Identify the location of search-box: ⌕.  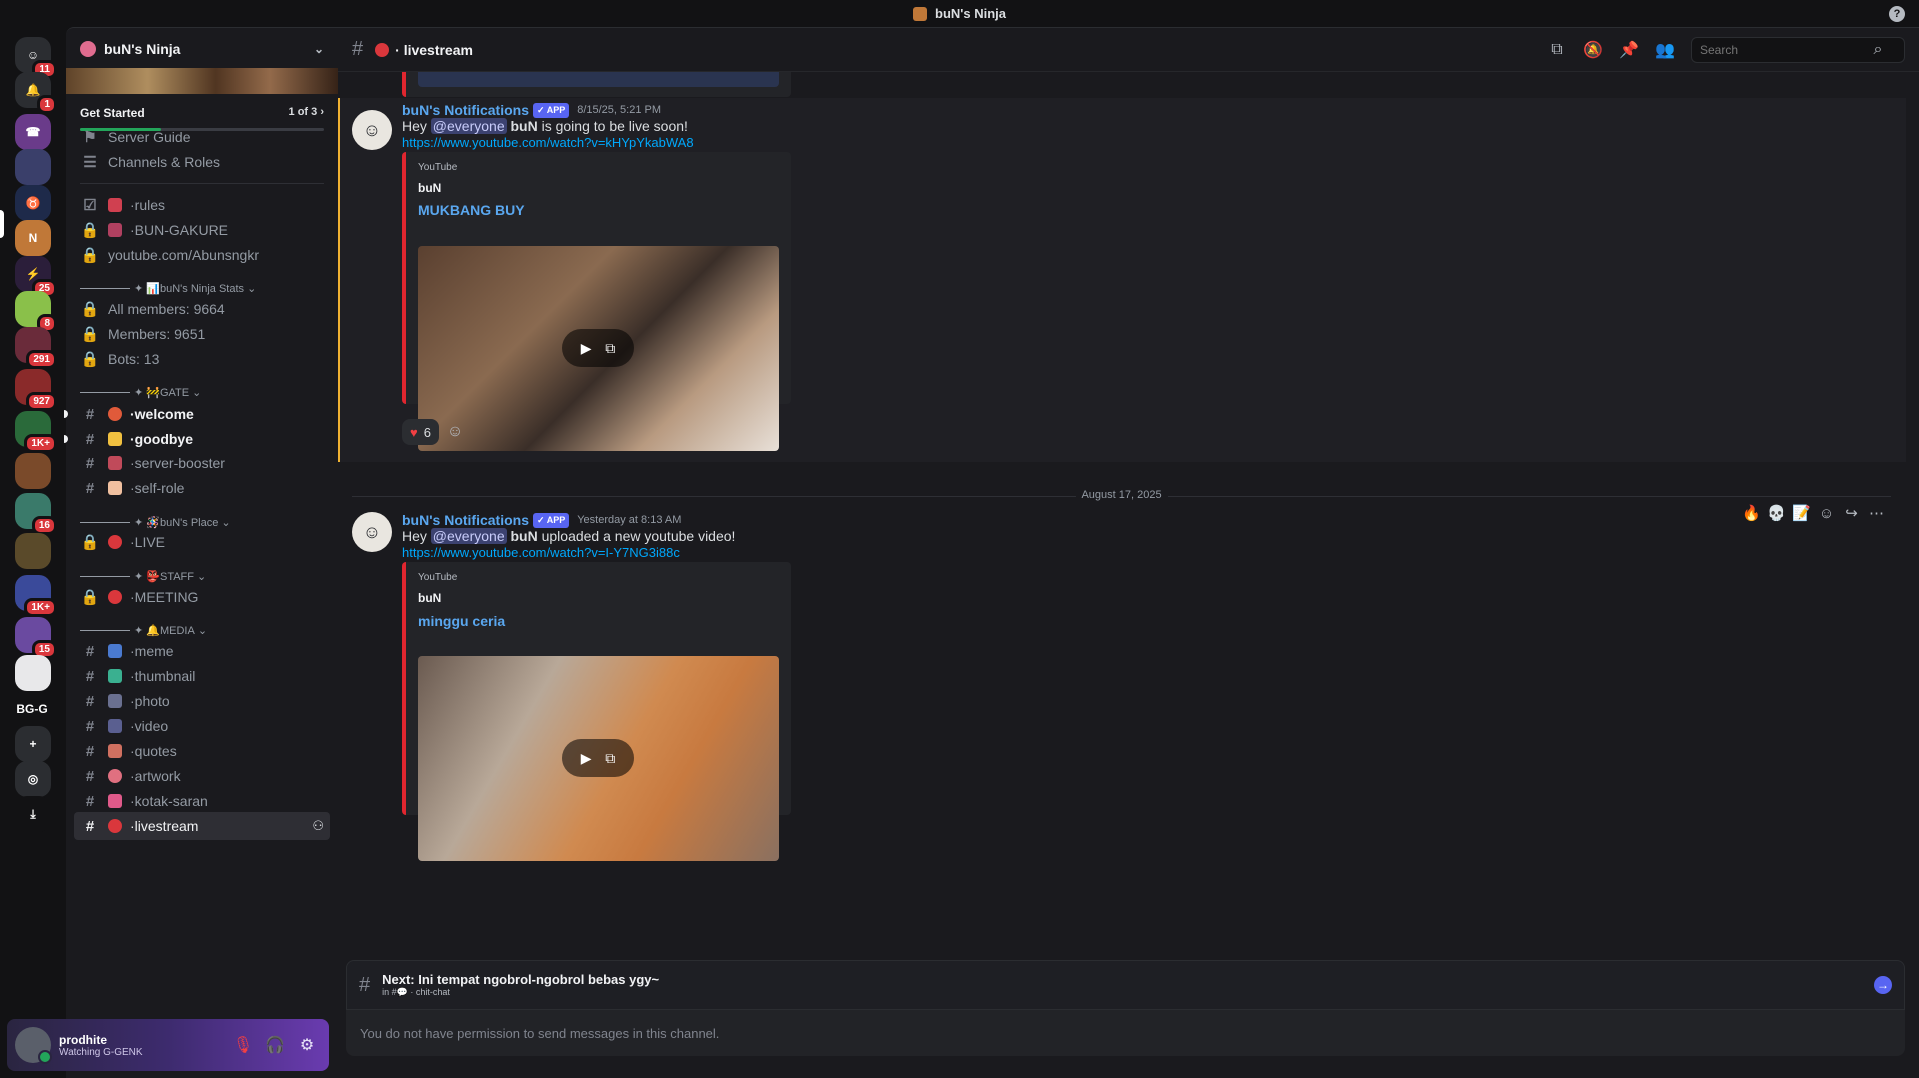
(1798, 49).